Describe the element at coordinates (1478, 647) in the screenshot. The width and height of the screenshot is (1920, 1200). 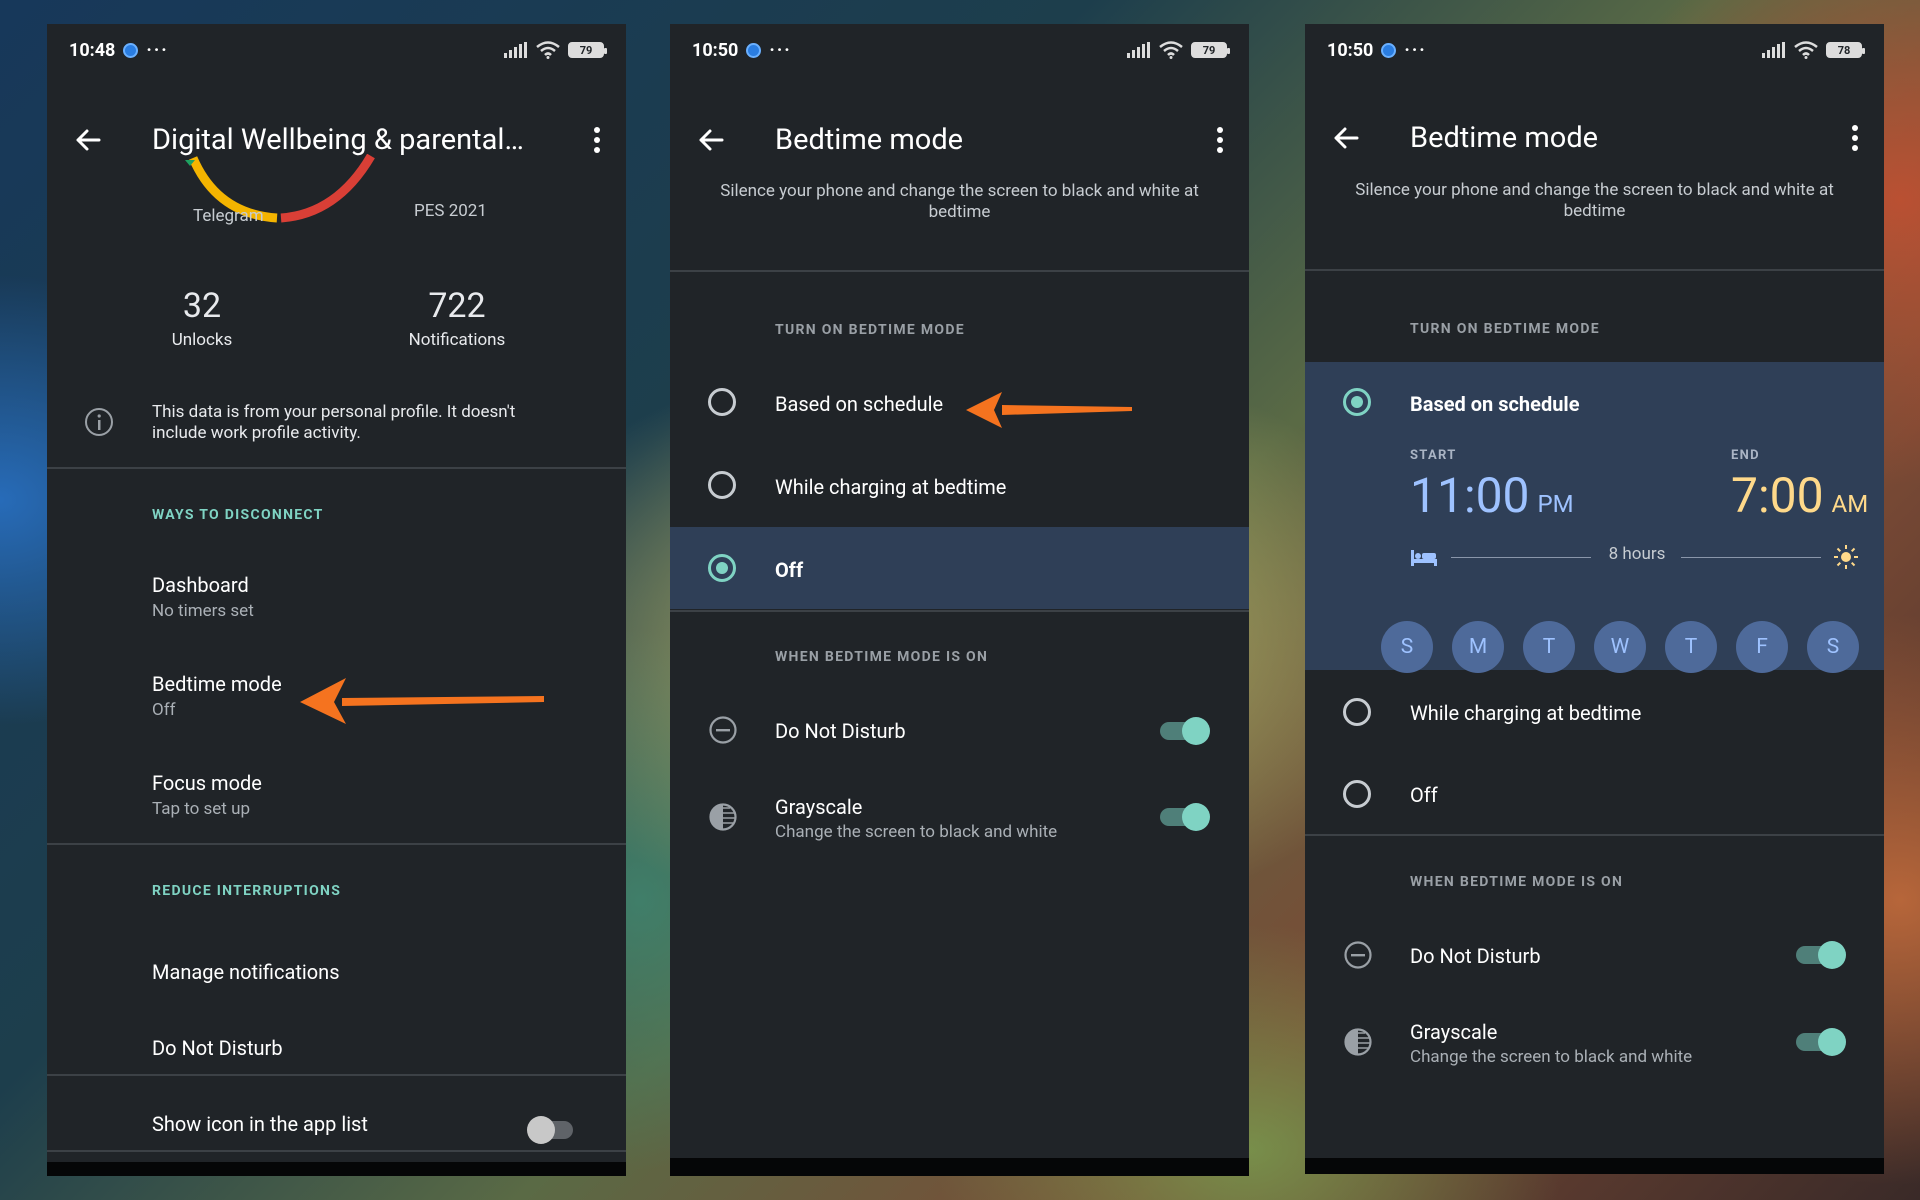
I see `day-monday-button: M` at that location.